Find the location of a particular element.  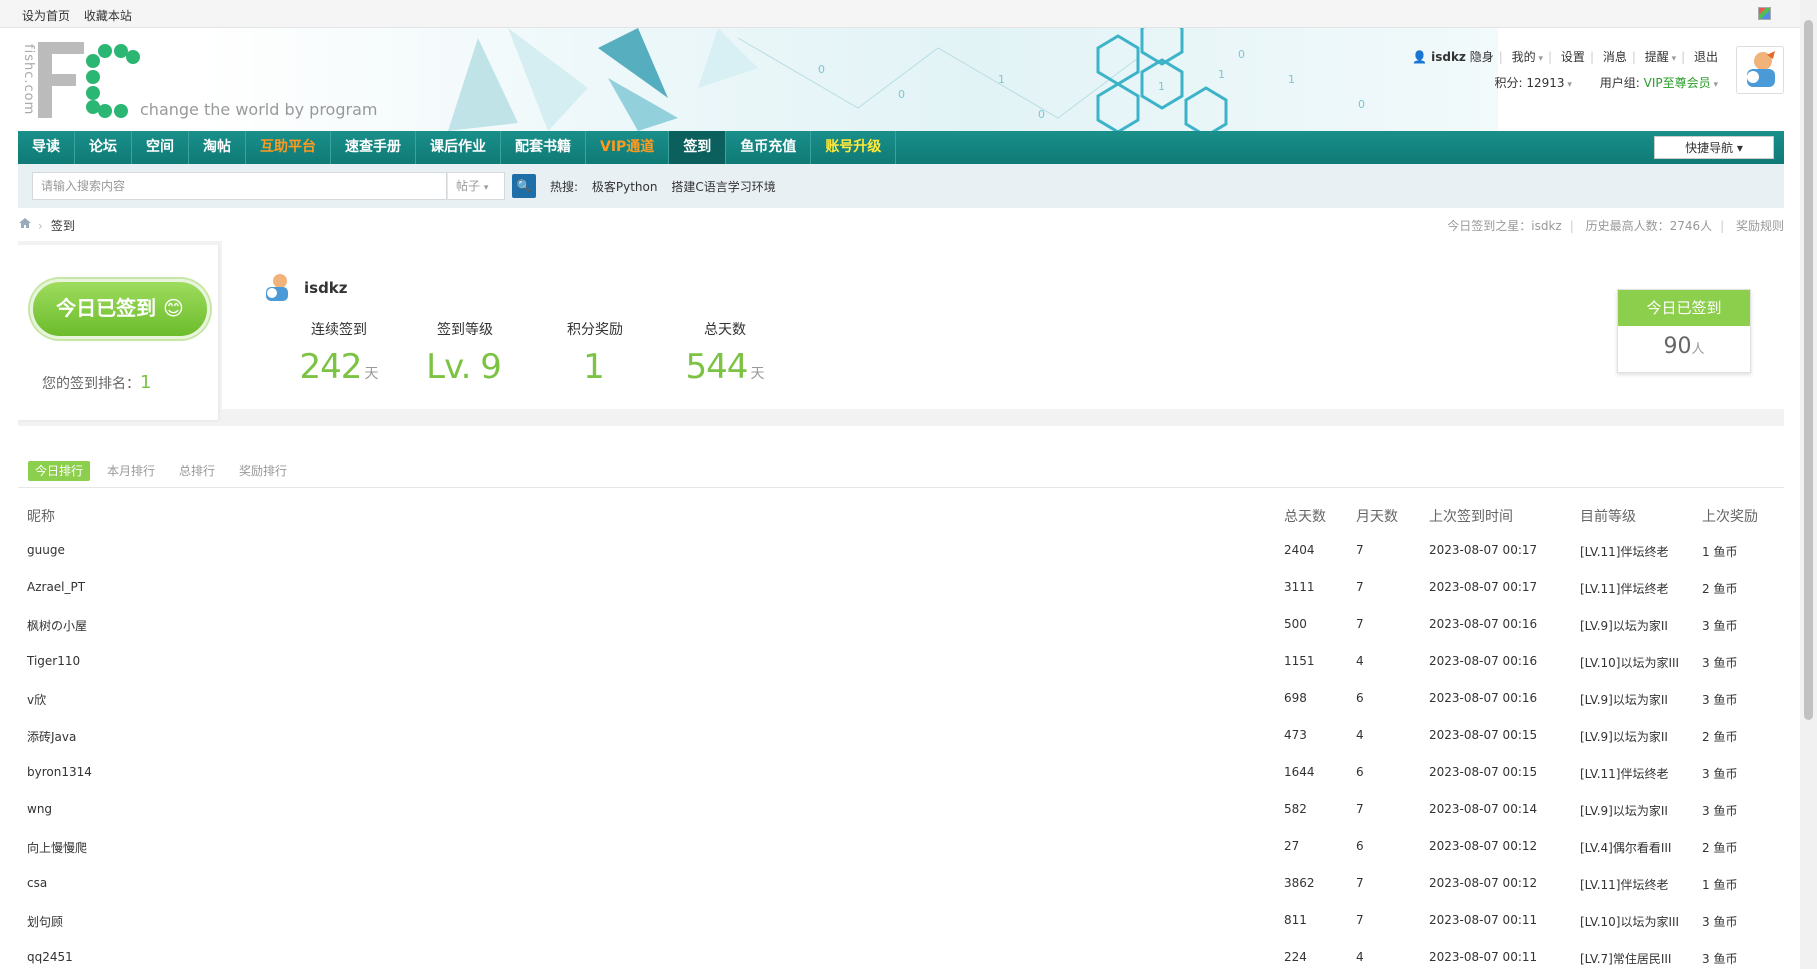

cell-nickname: v欣 is located at coordinates (36, 699).